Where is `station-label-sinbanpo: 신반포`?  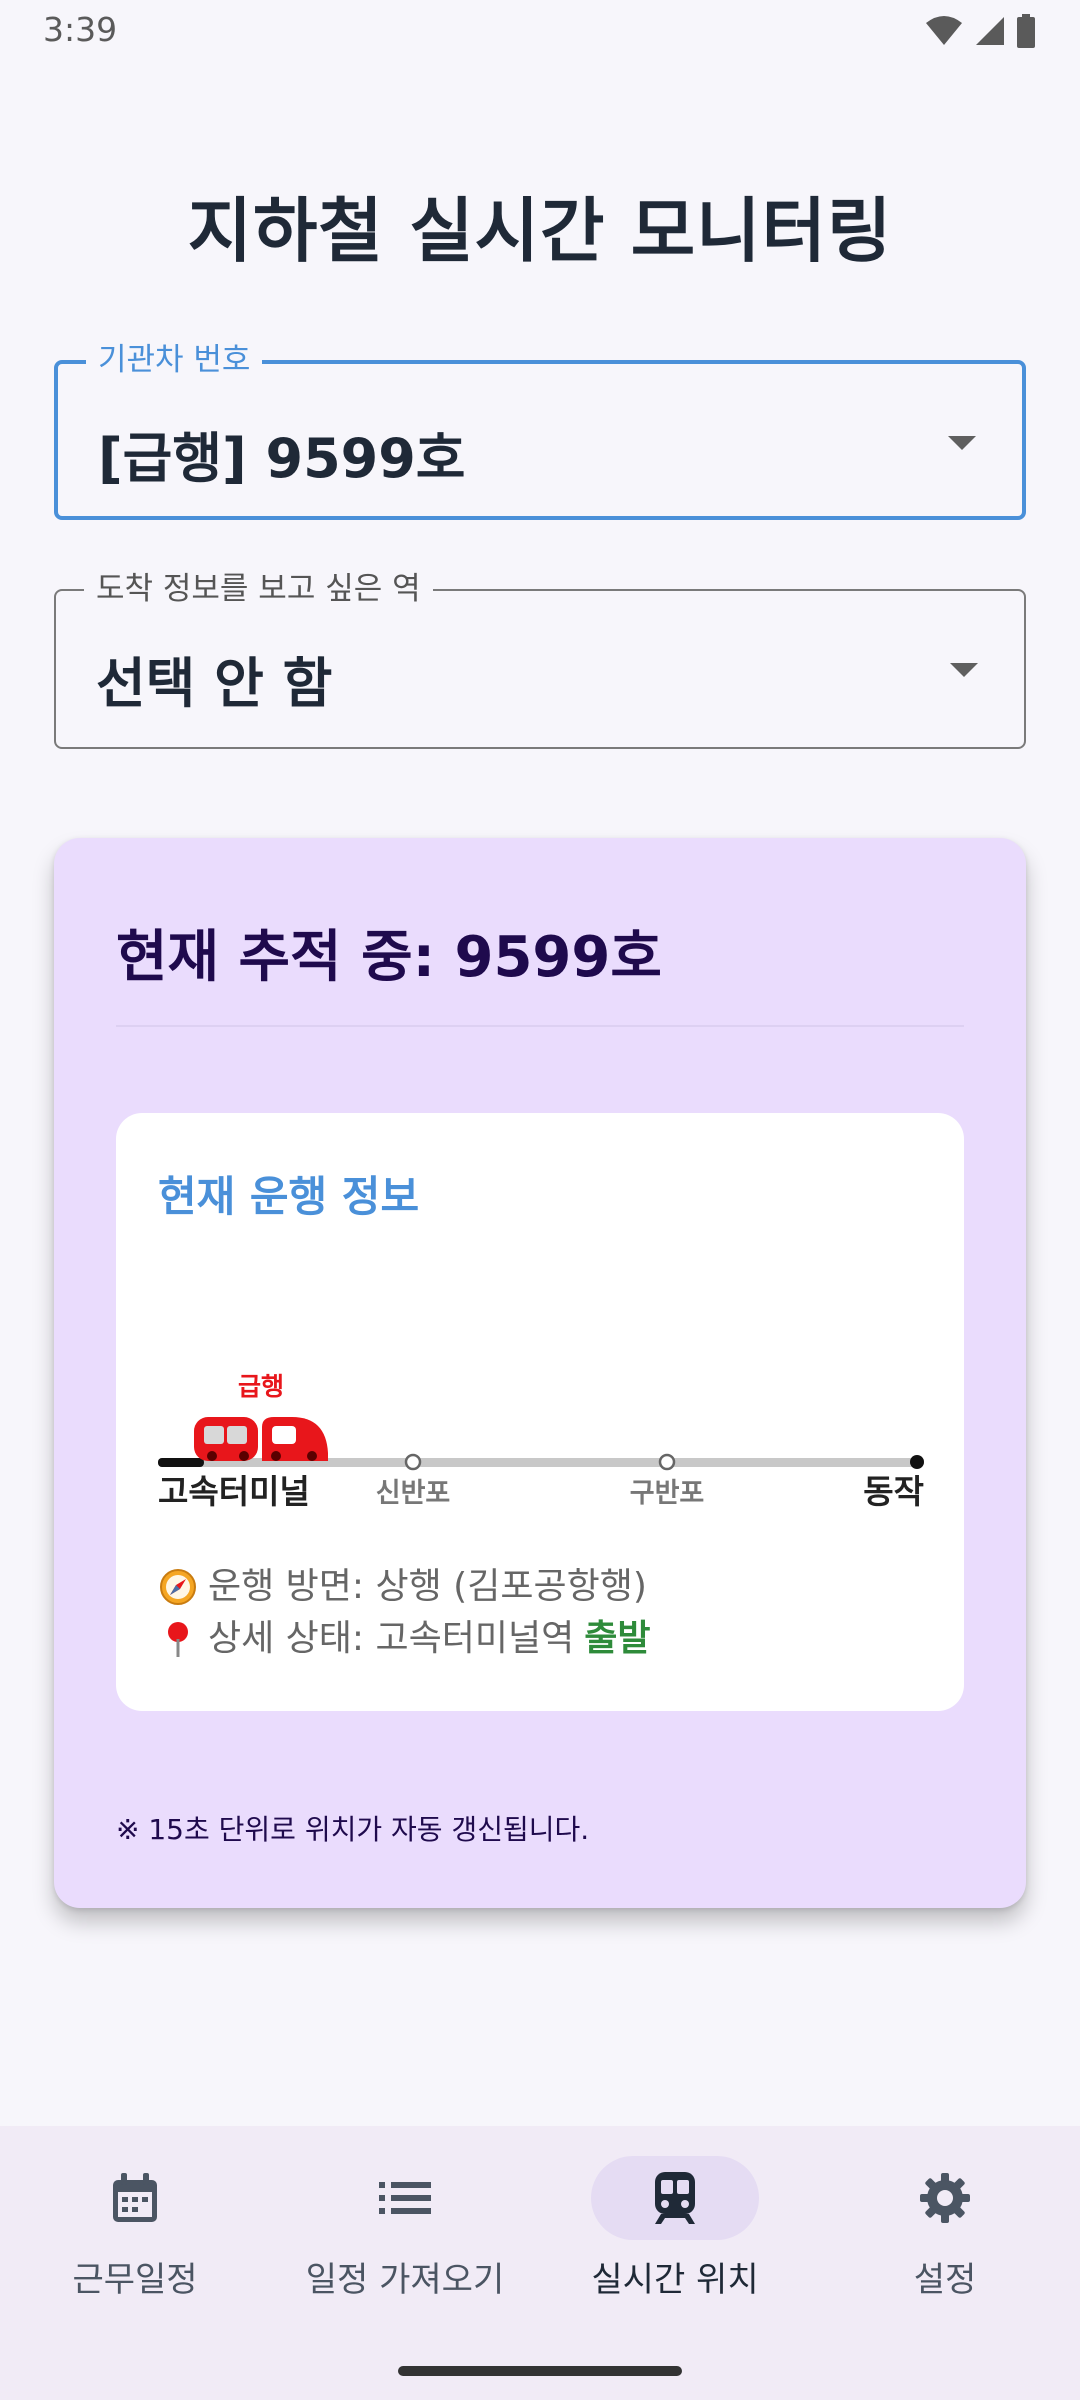 station-label-sinbanpo: 신반포 is located at coordinates (413, 1493).